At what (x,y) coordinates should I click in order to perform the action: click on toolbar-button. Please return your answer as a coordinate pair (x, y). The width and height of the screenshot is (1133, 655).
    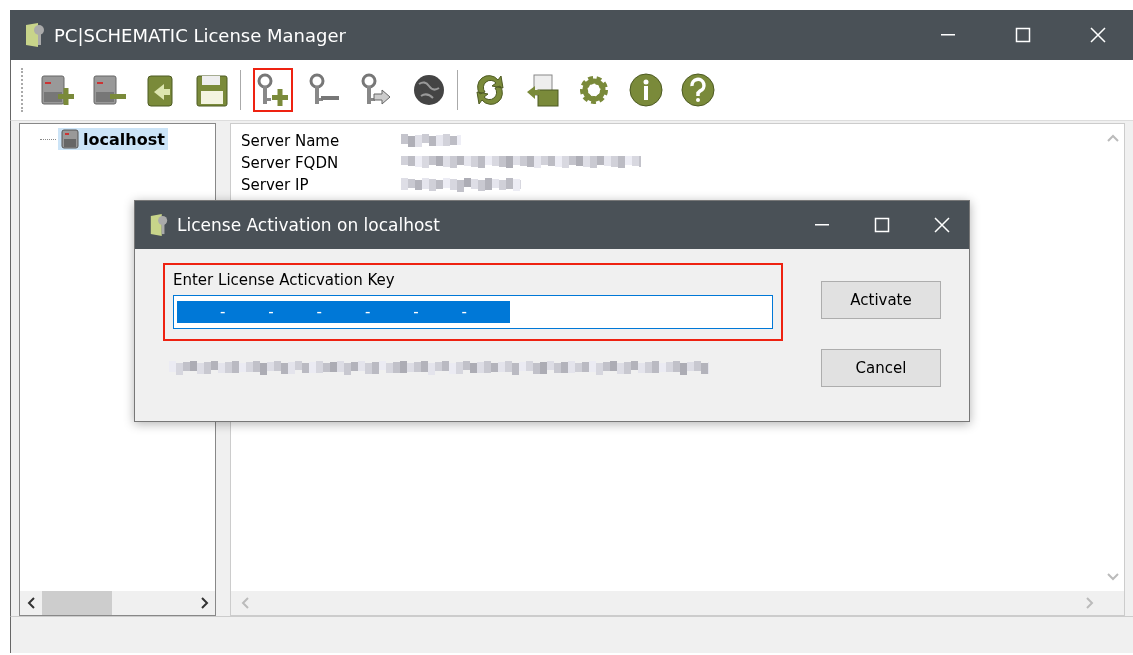
    Looking at the image, I should click on (273, 90).